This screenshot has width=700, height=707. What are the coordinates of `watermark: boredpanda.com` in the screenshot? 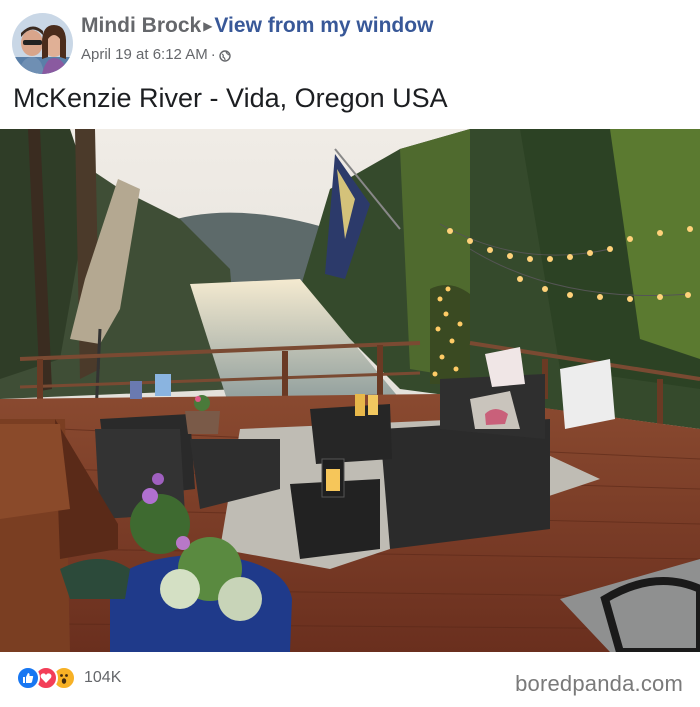 It's located at (599, 683).